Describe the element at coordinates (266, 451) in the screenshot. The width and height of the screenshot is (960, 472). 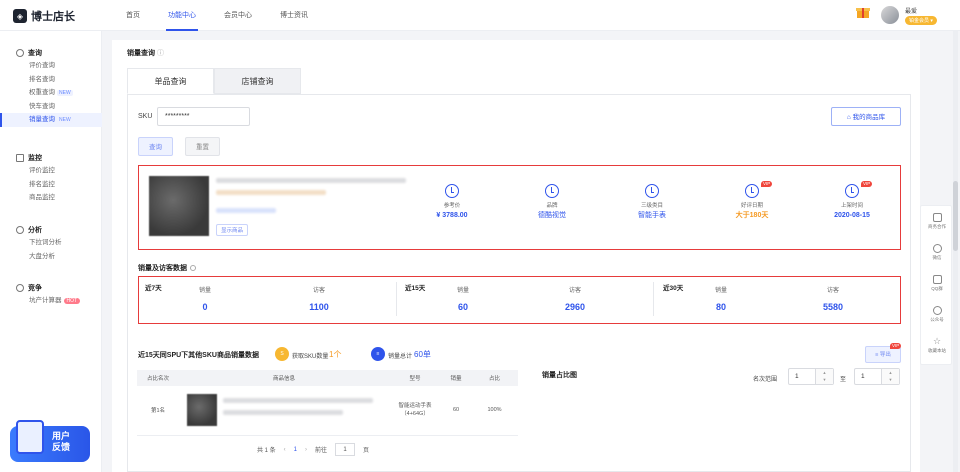
I see `pager-total: 共 1 条` at that location.